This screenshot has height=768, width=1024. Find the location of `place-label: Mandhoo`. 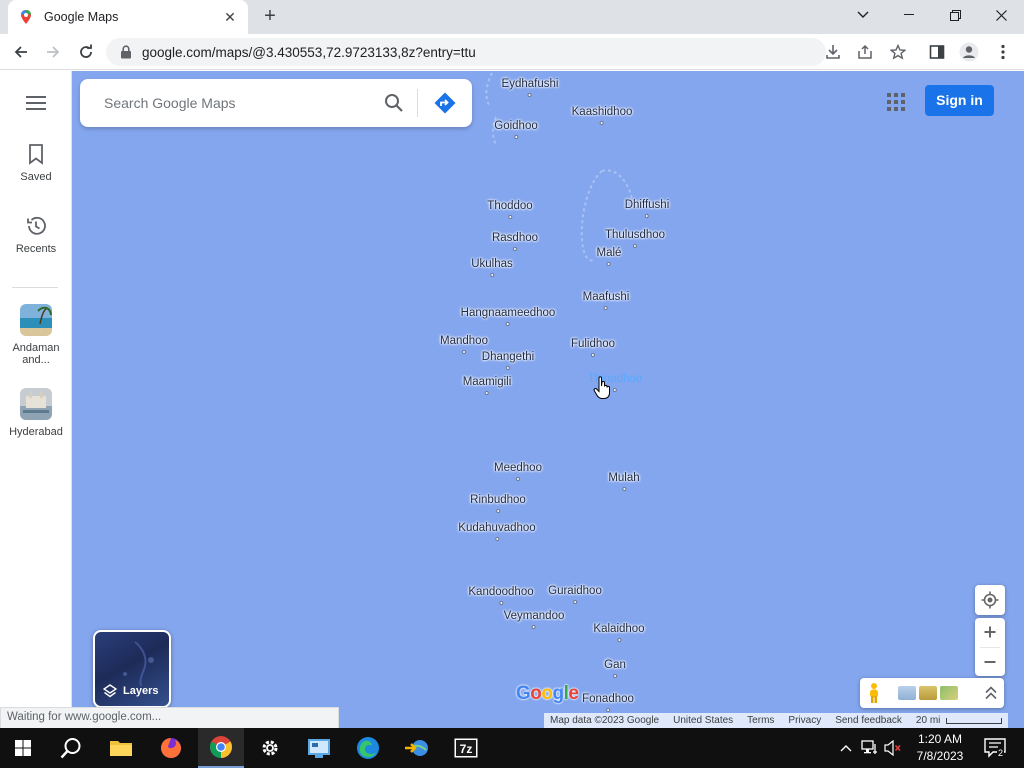

place-label: Mandhoo is located at coordinates (464, 344).